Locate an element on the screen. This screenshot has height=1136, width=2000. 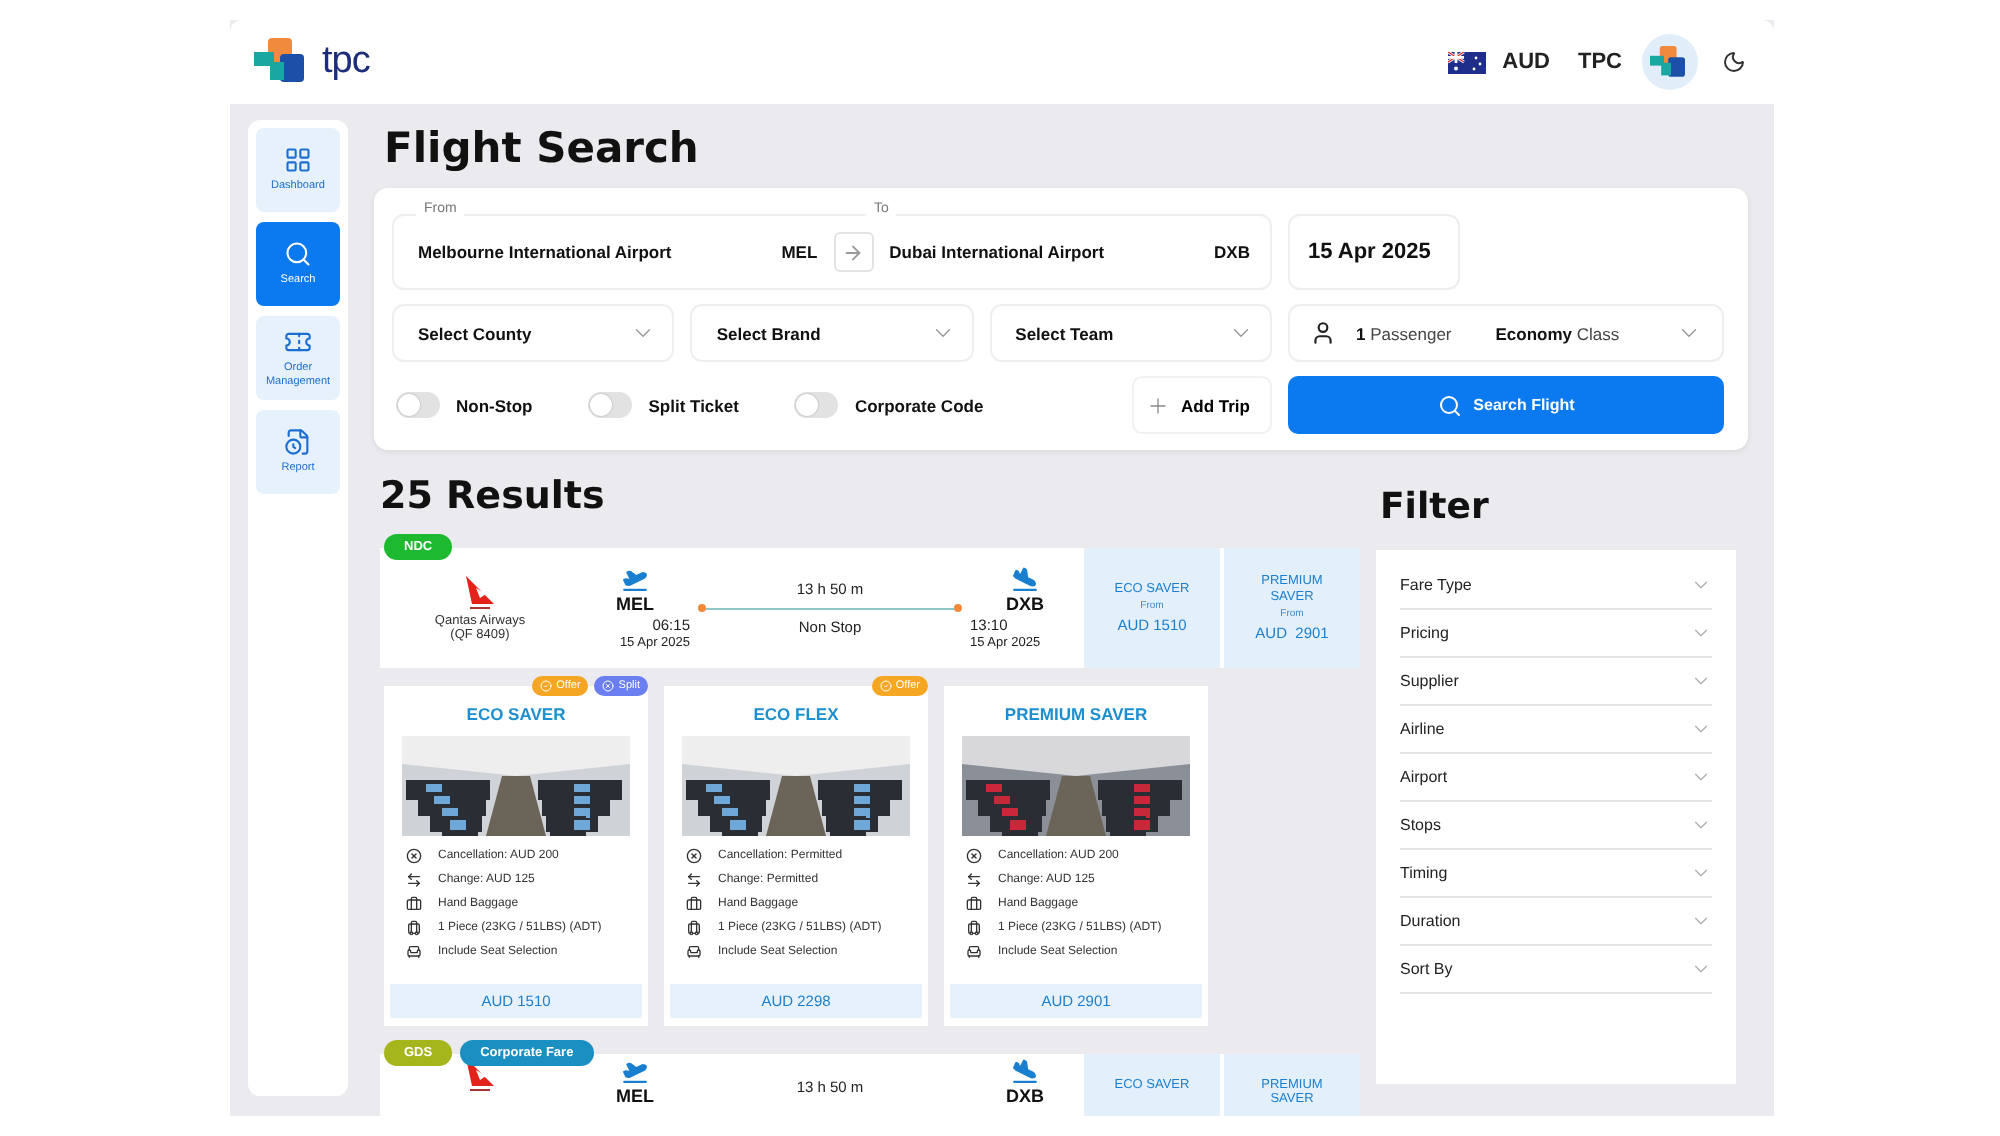
currency-label: AUD is located at coordinates (1526, 62).